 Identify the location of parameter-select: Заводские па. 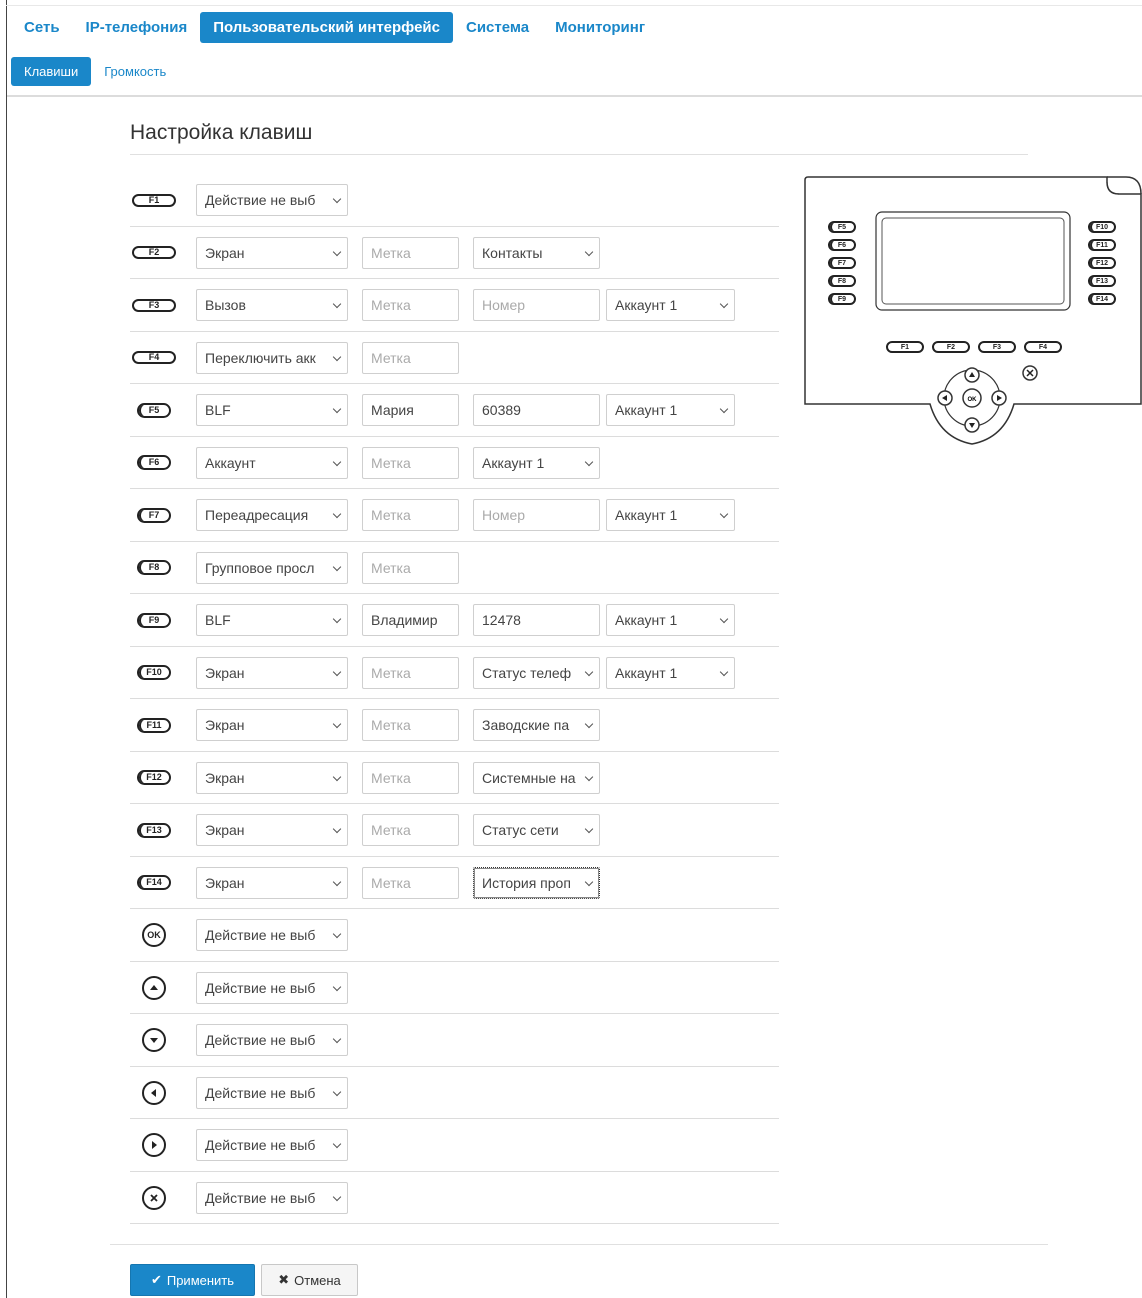
(536, 725).